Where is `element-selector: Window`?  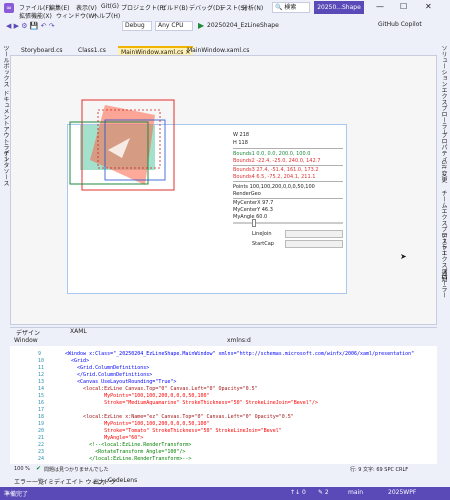 element-selector: Window is located at coordinates (26, 340).